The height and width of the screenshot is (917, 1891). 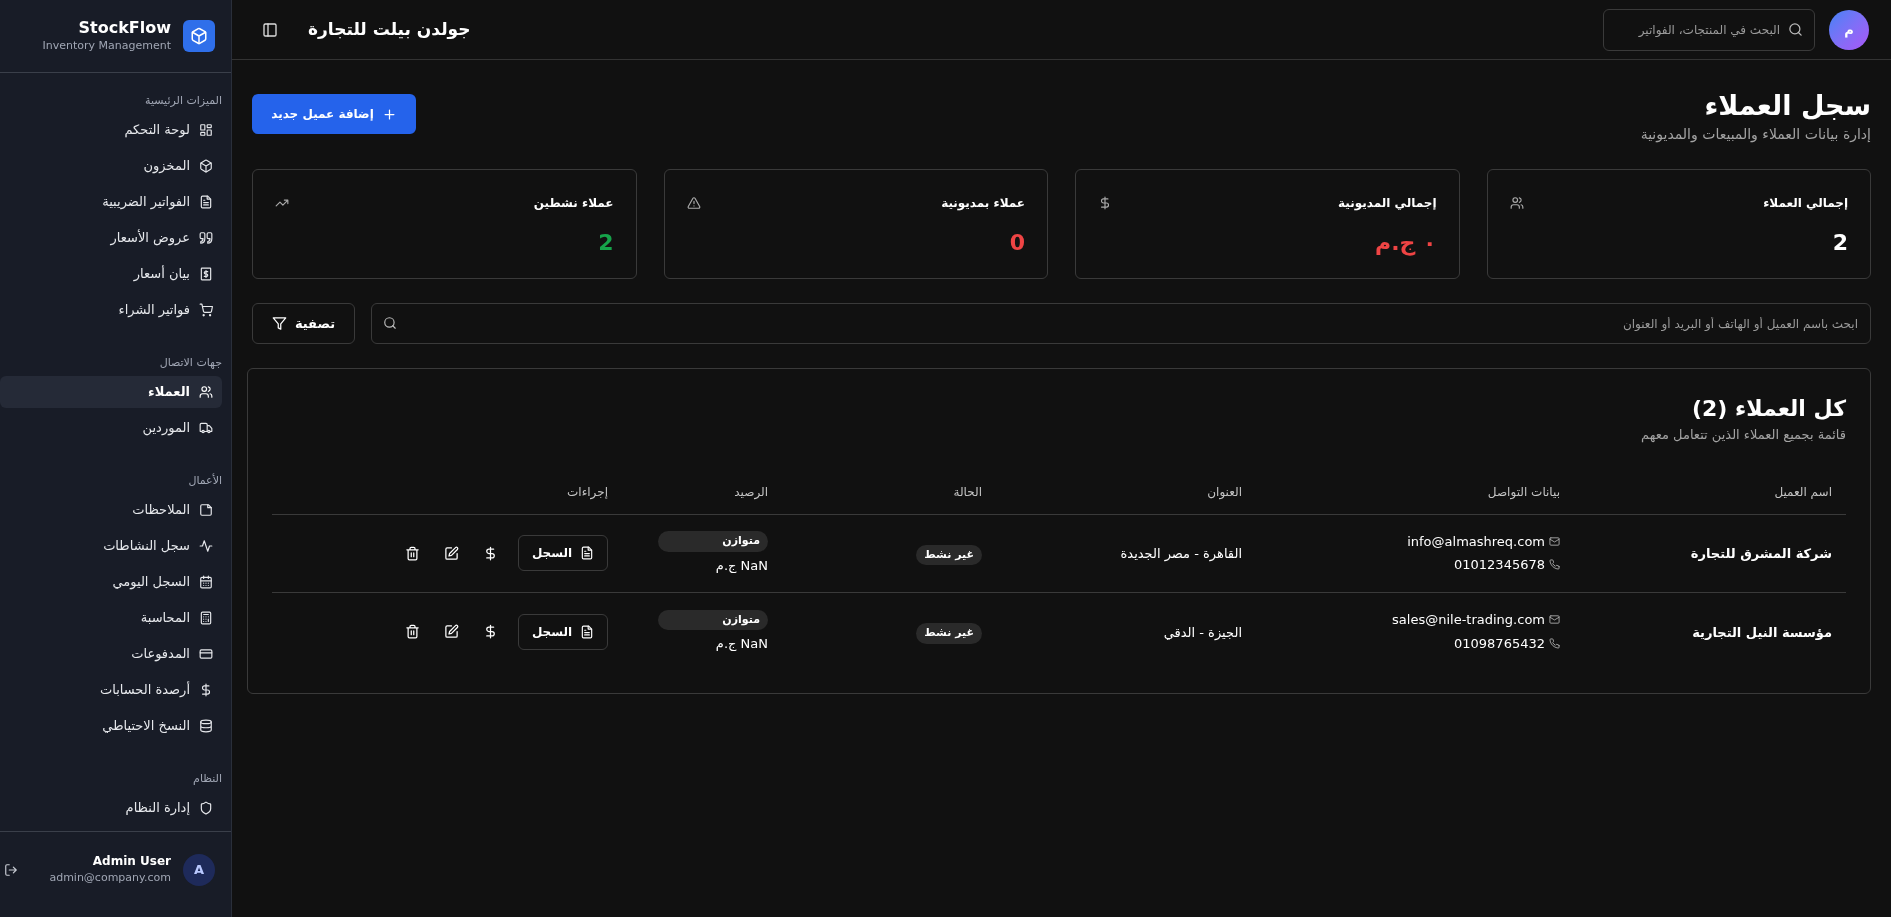 I want to click on page-subtitle: إدارة بيانات العملاء والمبيعات والمديونية, so click(x=1755, y=135).